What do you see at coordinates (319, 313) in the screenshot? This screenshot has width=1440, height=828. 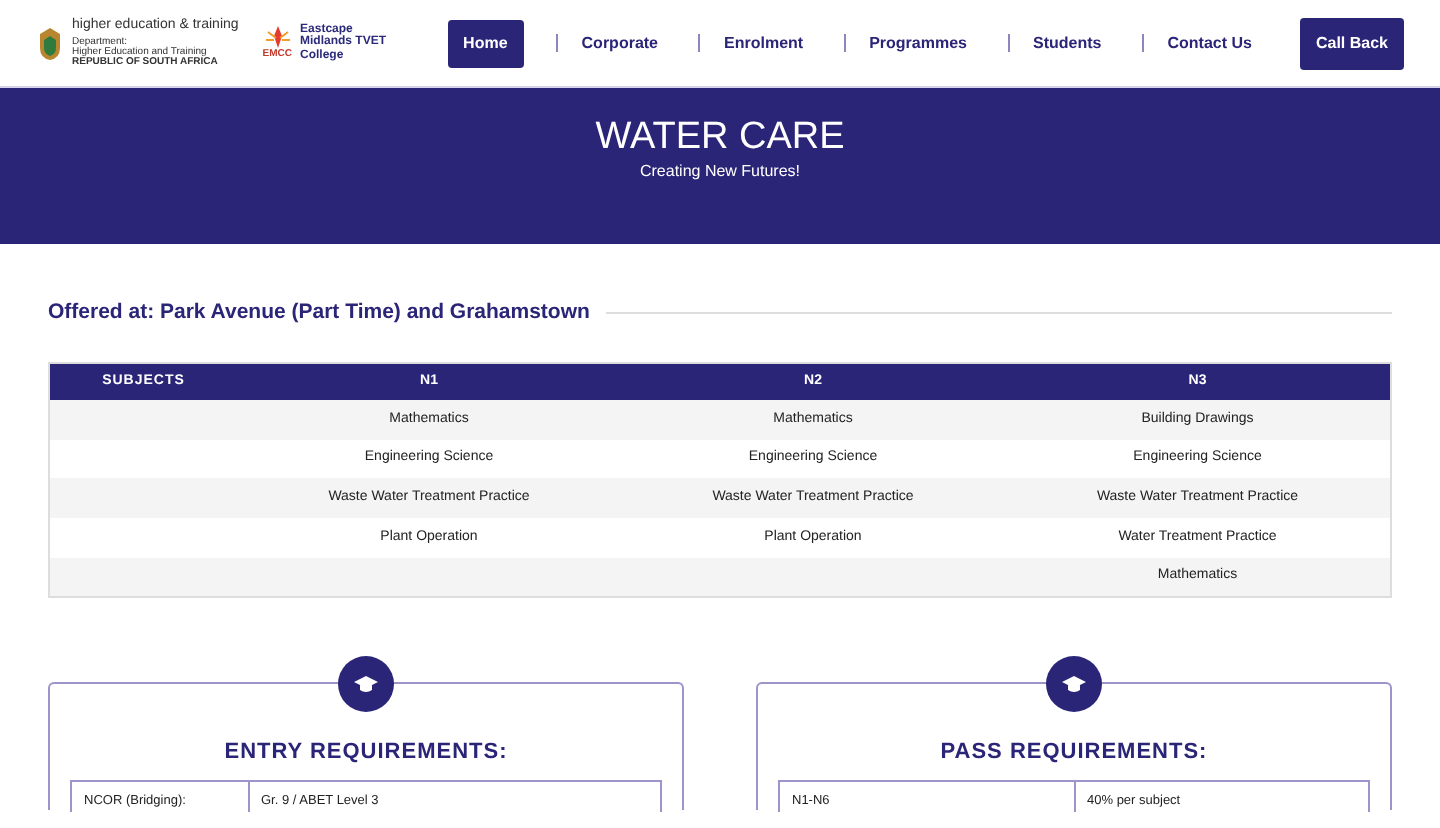 I see `section-heading: Offered at: Park Avenue (Part Time) and Grahamstown` at bounding box center [319, 313].